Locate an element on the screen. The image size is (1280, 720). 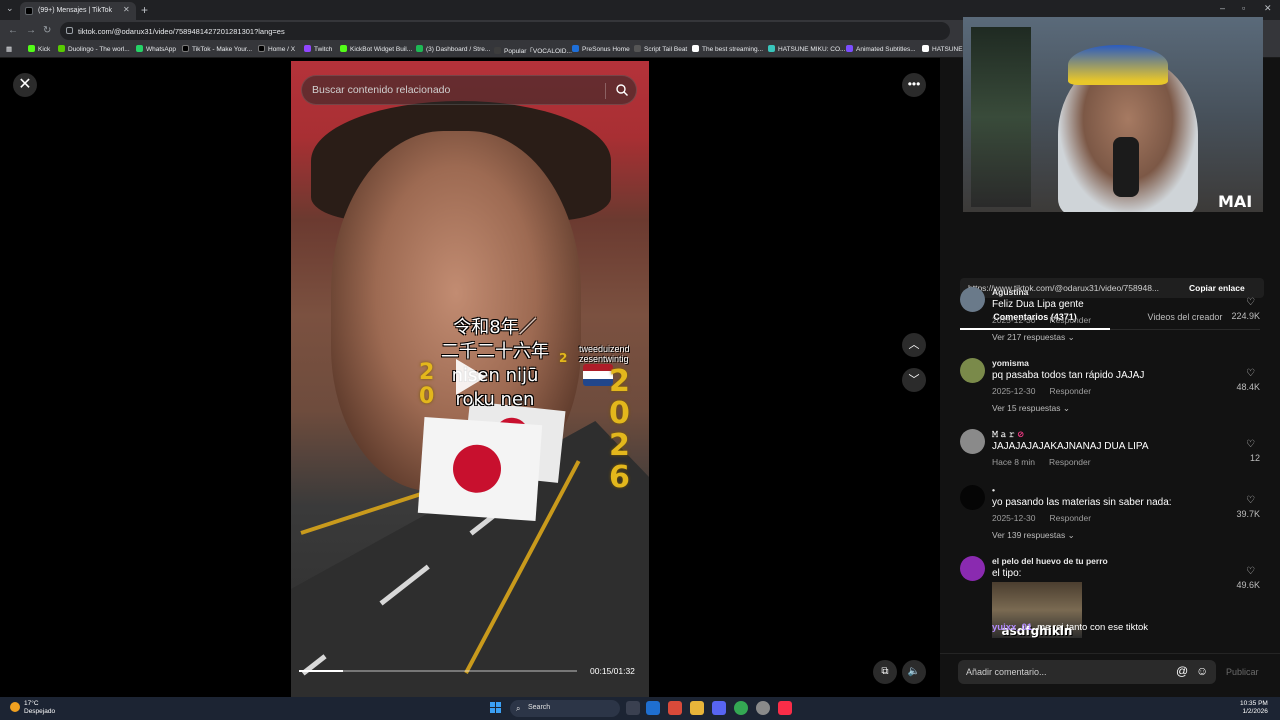
like-count: 224.9K is located at coordinates (1245, 316).